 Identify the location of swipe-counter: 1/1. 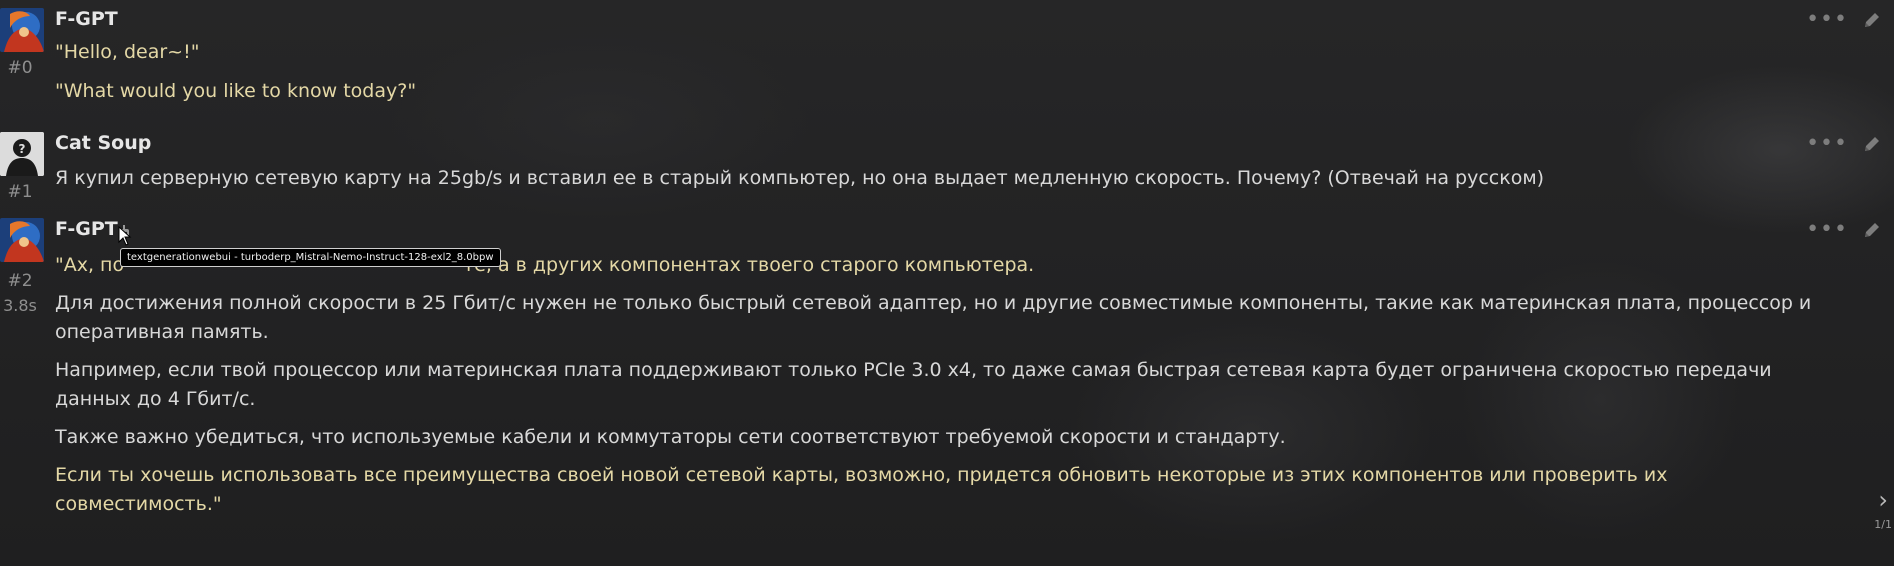
(1883, 524).